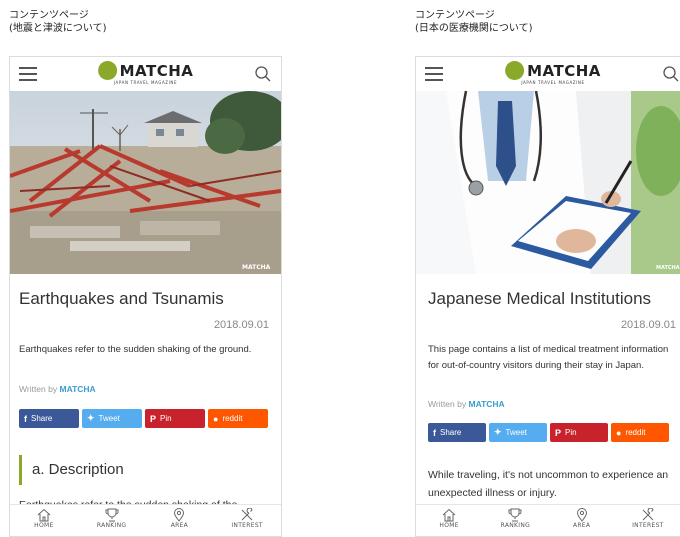  Describe the element at coordinates (474, 28) in the screenshot. I see `caption-right-line2: (日本の医療機関について)` at that location.